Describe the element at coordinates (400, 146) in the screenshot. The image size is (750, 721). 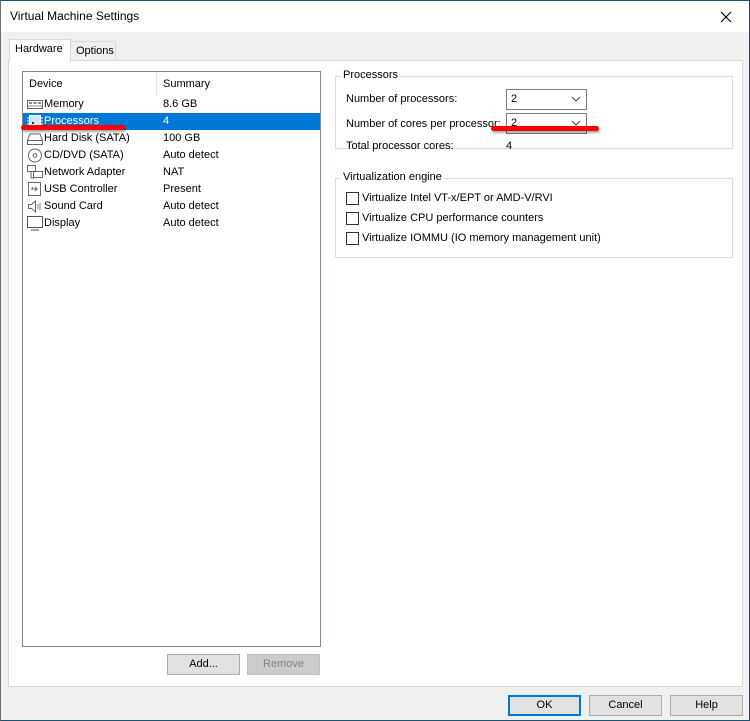
I see `total-cores-label: Total processor cores:` at that location.